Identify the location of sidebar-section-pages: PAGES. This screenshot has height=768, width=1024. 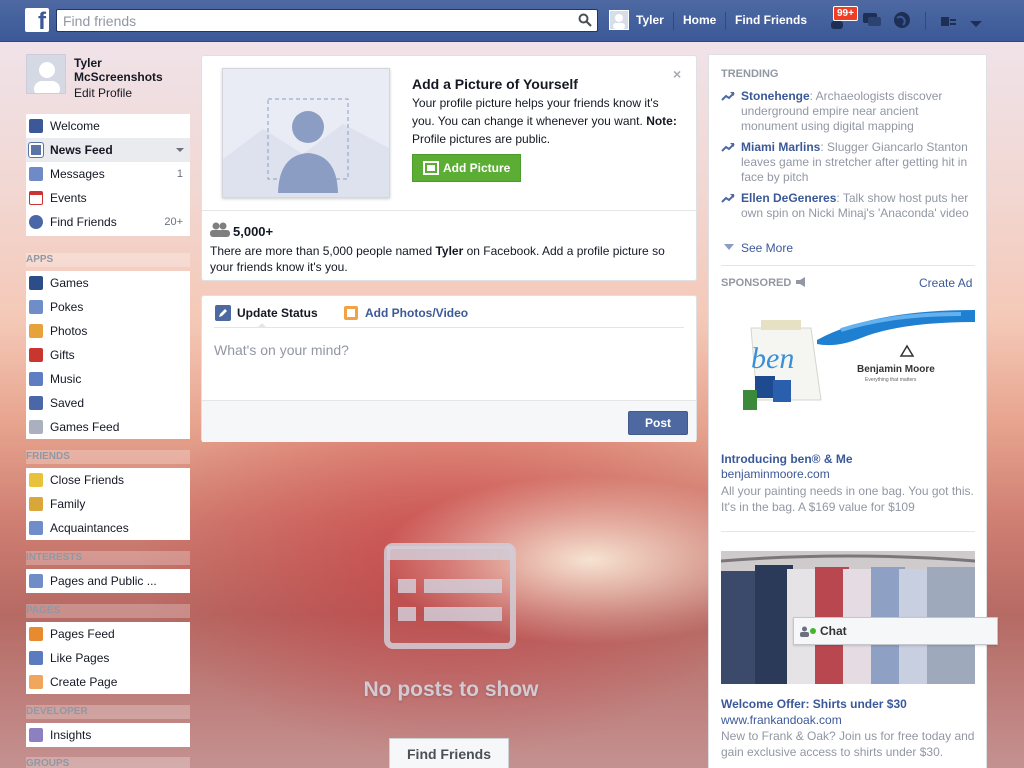
(108, 611).